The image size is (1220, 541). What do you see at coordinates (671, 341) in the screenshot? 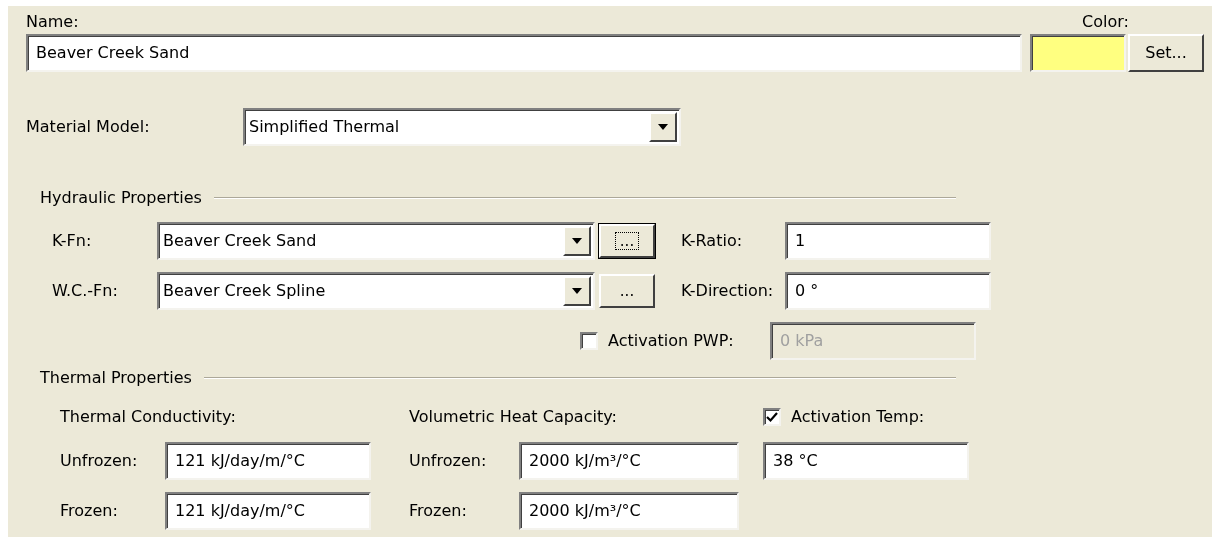
I see `checkbox-label: Activation PWP:` at bounding box center [671, 341].